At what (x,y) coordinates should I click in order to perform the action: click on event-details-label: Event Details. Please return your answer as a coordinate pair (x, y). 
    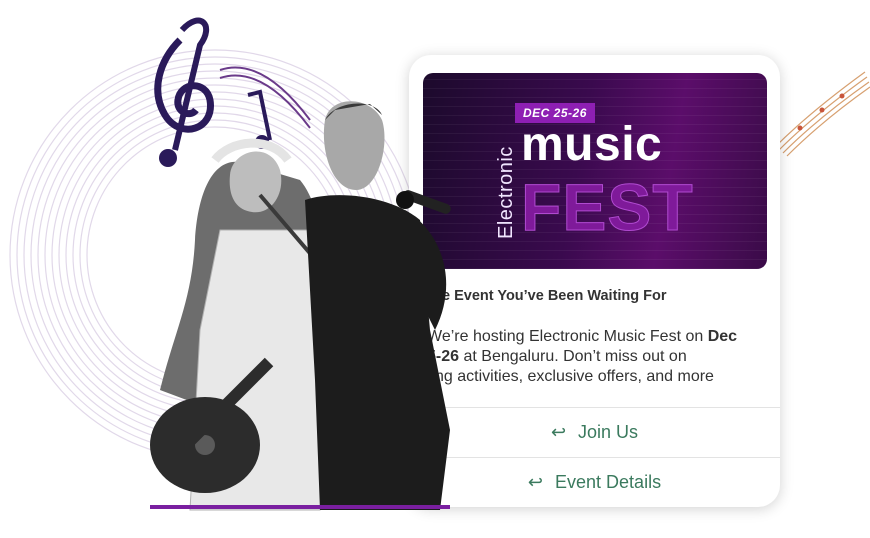
    Looking at the image, I should click on (608, 481).